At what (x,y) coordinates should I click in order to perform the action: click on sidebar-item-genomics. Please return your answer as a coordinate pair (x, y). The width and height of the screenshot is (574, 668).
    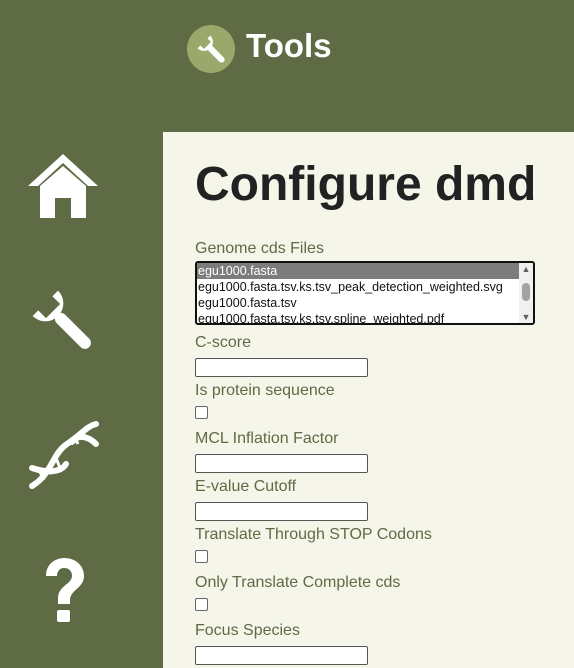
    Looking at the image, I should click on (63, 455).